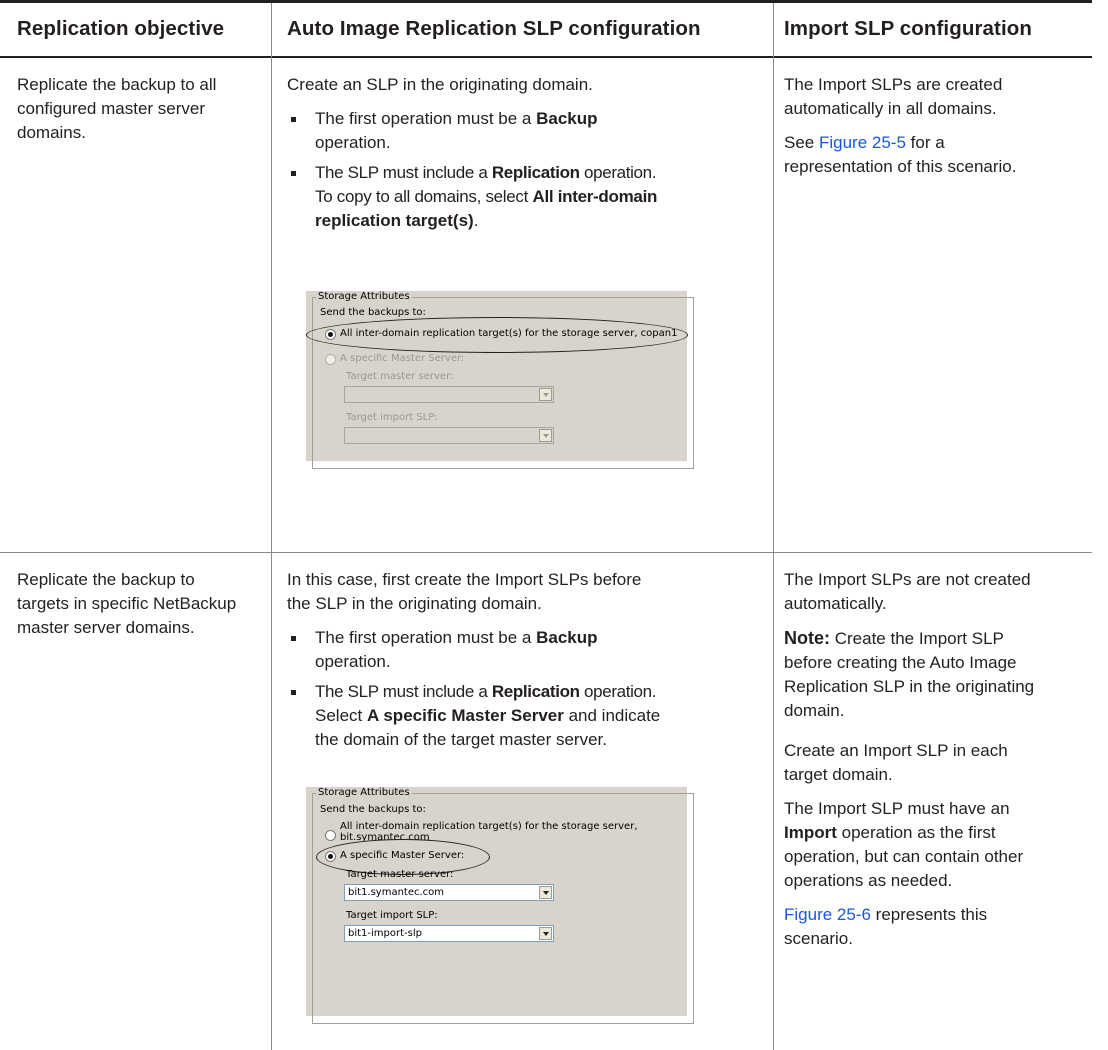 The image size is (1108, 1050). What do you see at coordinates (465, 715) in the screenshot?
I see `bold-text: A specific Master Server` at bounding box center [465, 715].